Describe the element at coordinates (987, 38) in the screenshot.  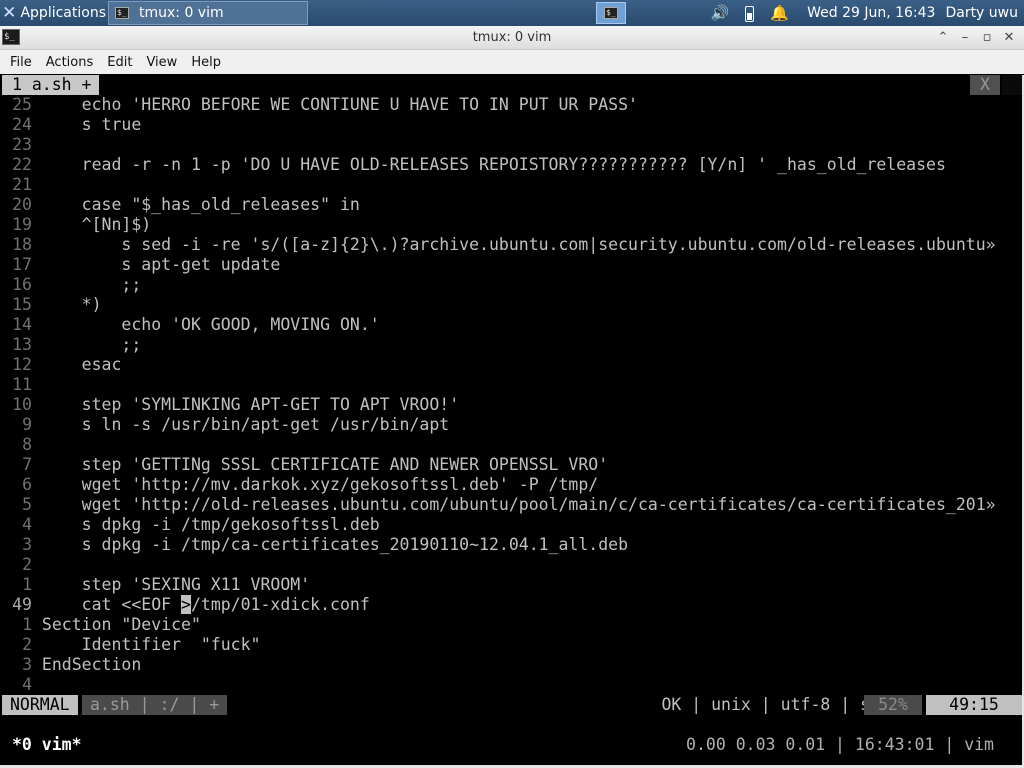
I see `maximize-icon: ▫` at that location.